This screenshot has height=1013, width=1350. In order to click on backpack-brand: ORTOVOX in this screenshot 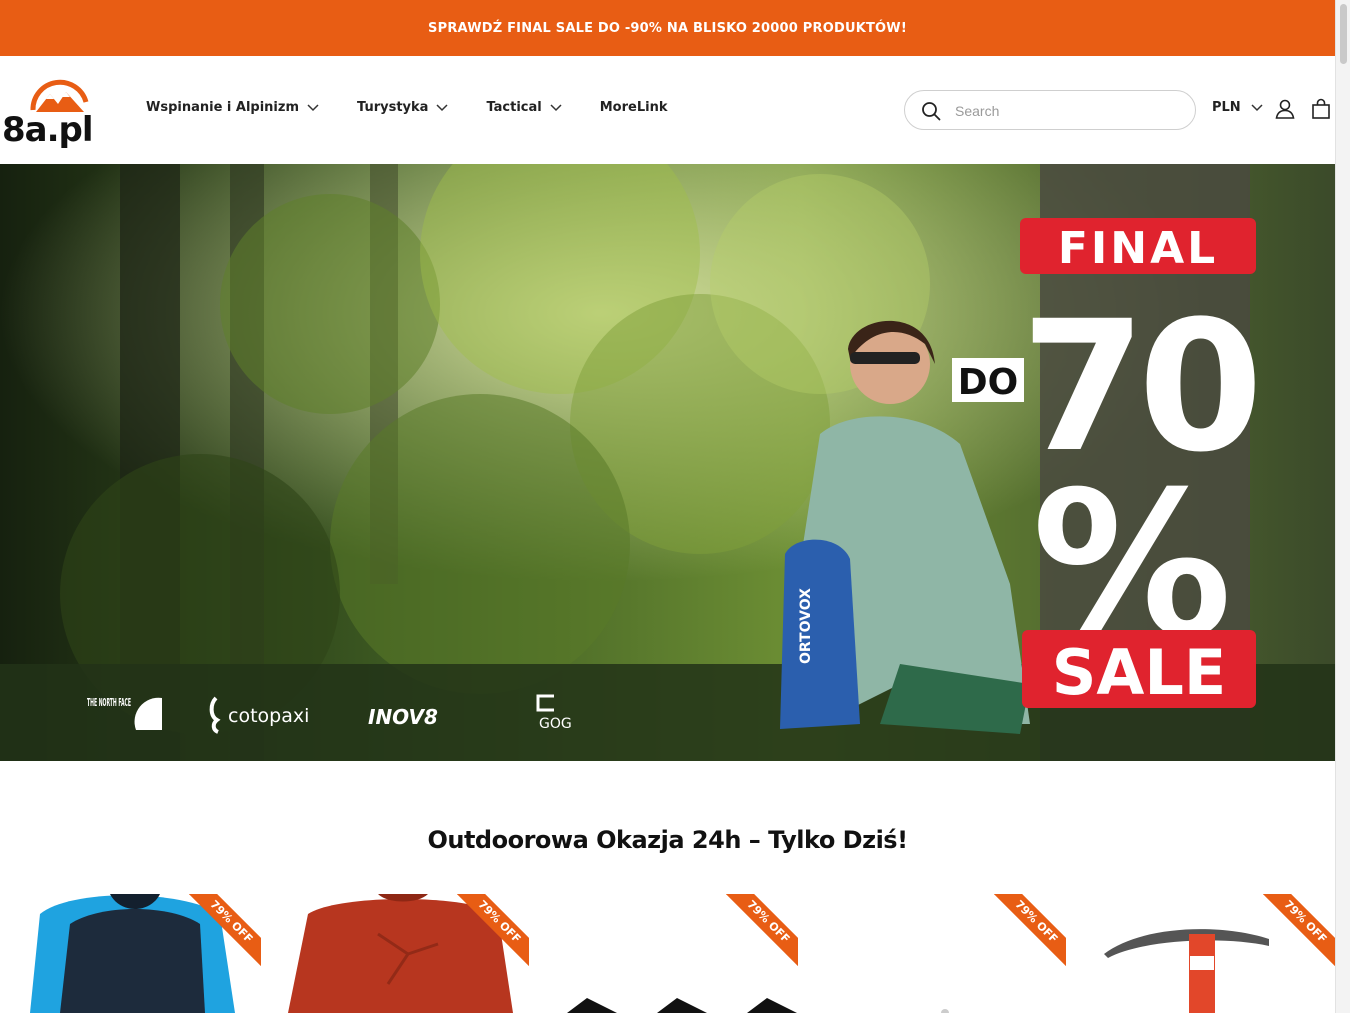, I will do `click(806, 626)`.